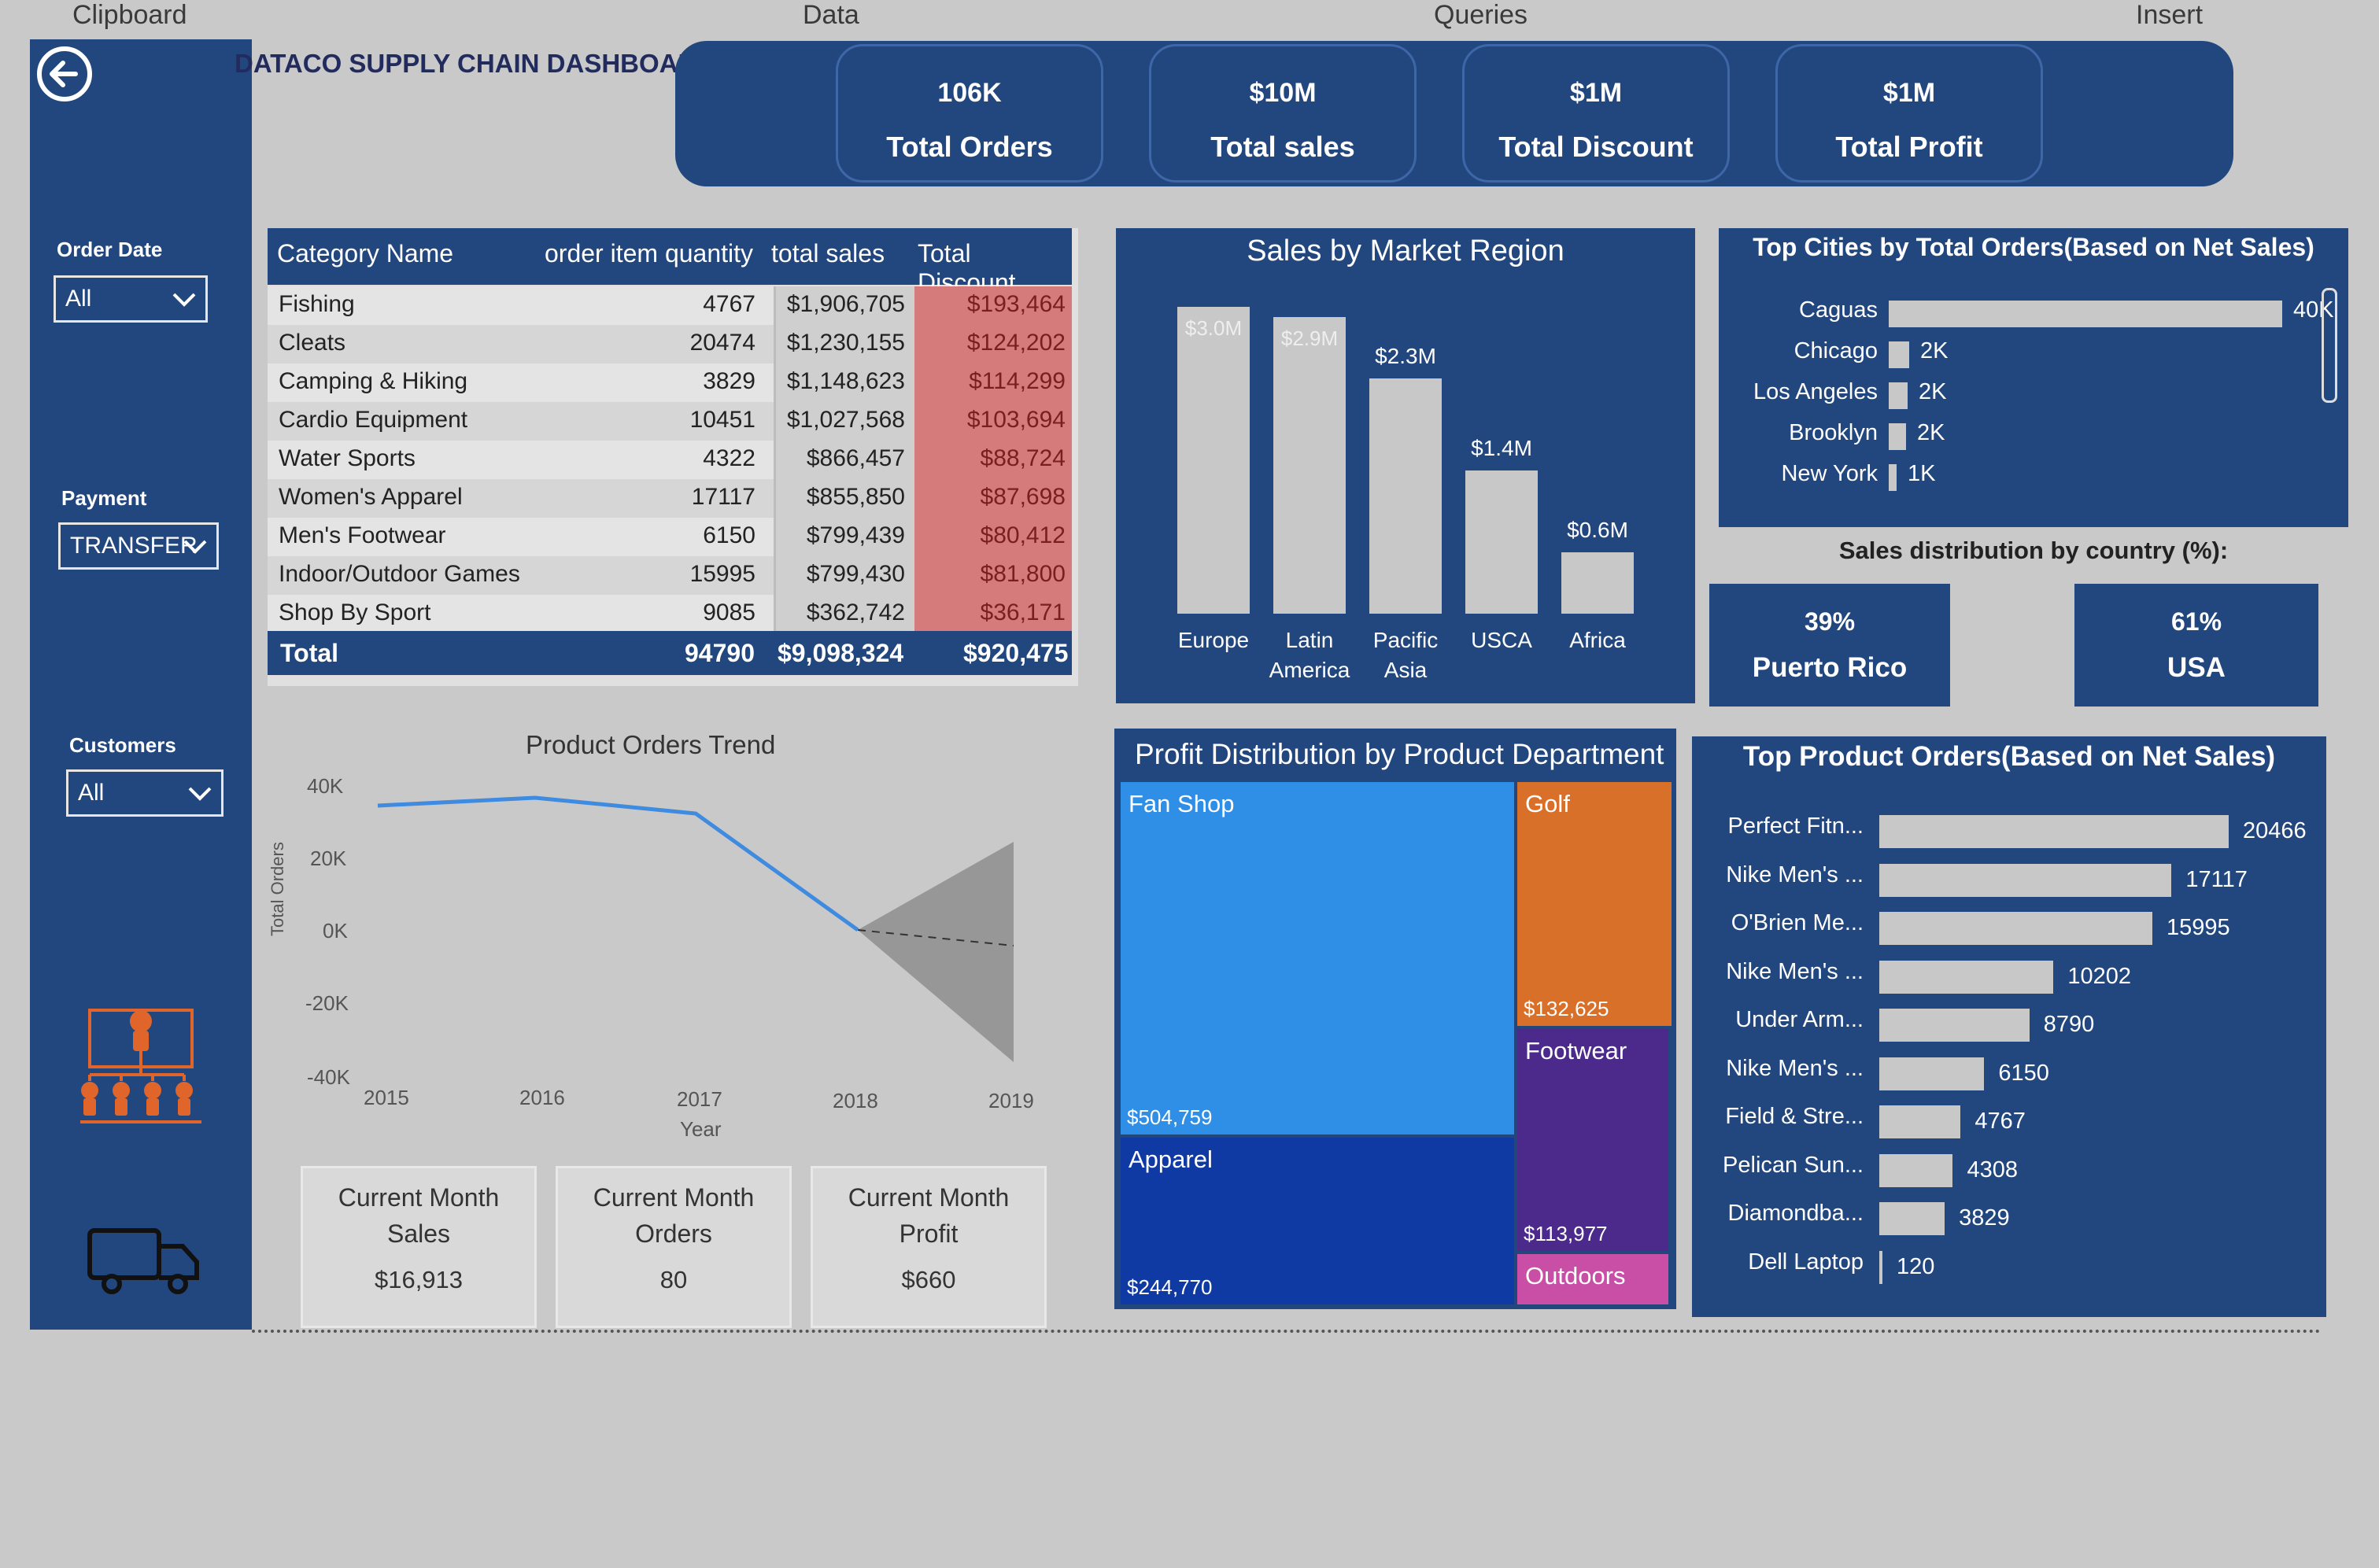  Describe the element at coordinates (1909, 93) in the screenshot. I see `kpi-value: $1M` at that location.